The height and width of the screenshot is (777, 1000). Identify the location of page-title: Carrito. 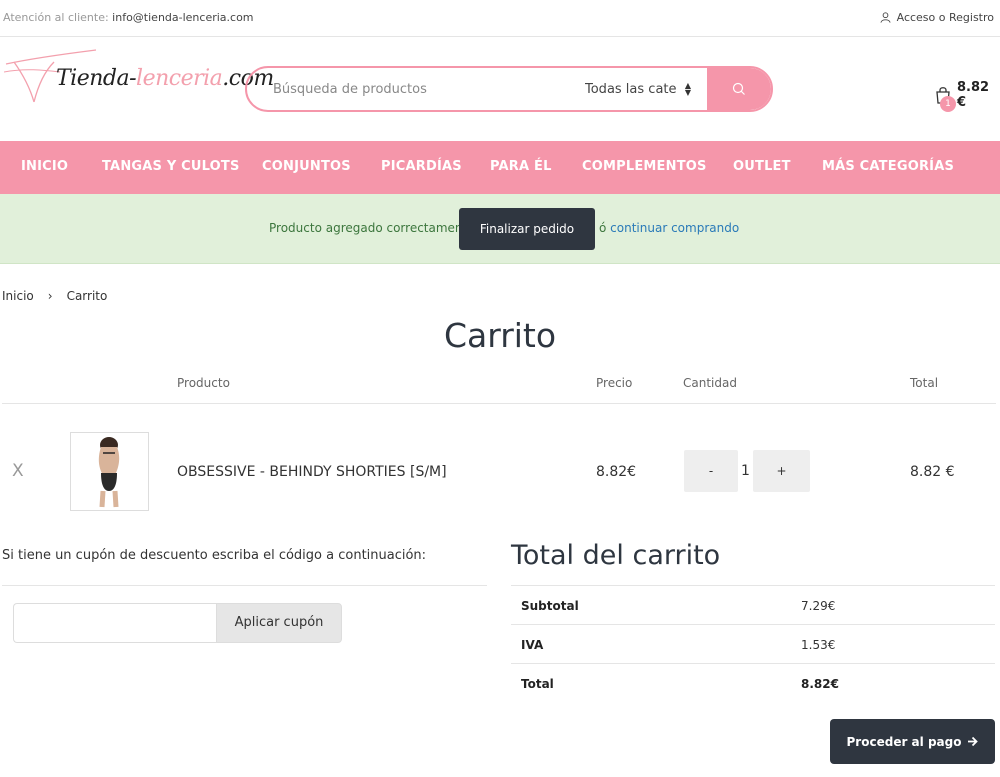
(500, 335).